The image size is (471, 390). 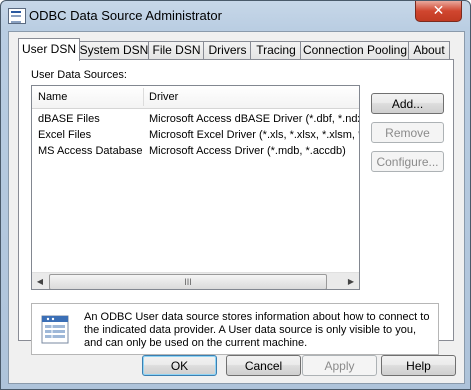 What do you see at coordinates (195, 97) in the screenshot?
I see `list-header: Name Driver` at bounding box center [195, 97].